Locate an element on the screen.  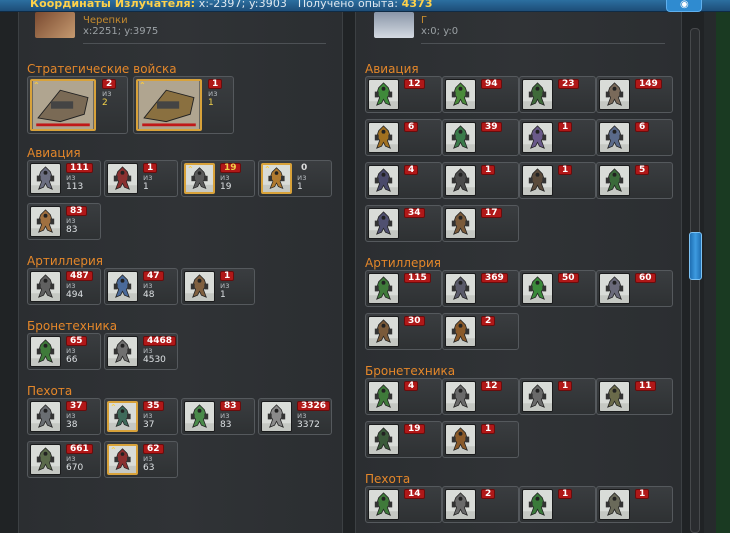
unit-count: 39 is located at coordinates (491, 127).